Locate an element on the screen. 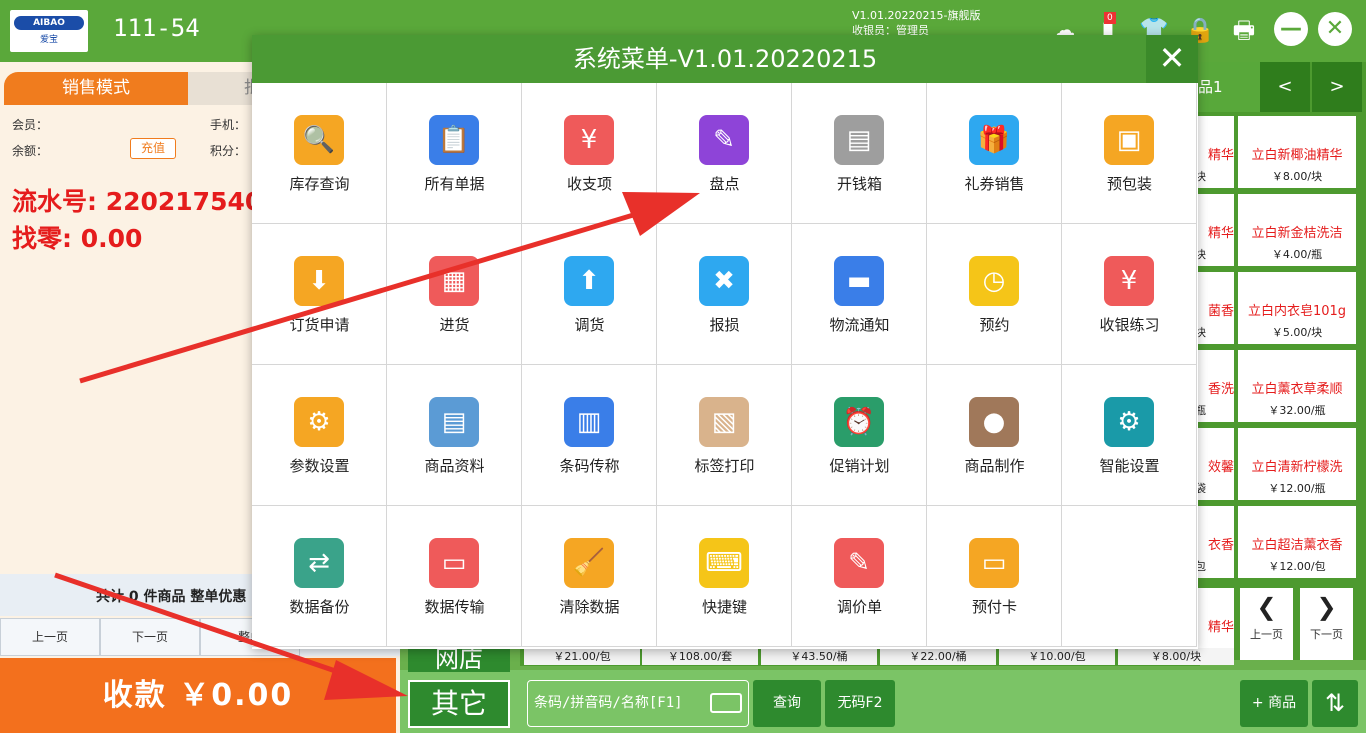 The width and height of the screenshot is (1366, 733). menu-item-14: ⚙ 参数设置 is located at coordinates (319, 435).